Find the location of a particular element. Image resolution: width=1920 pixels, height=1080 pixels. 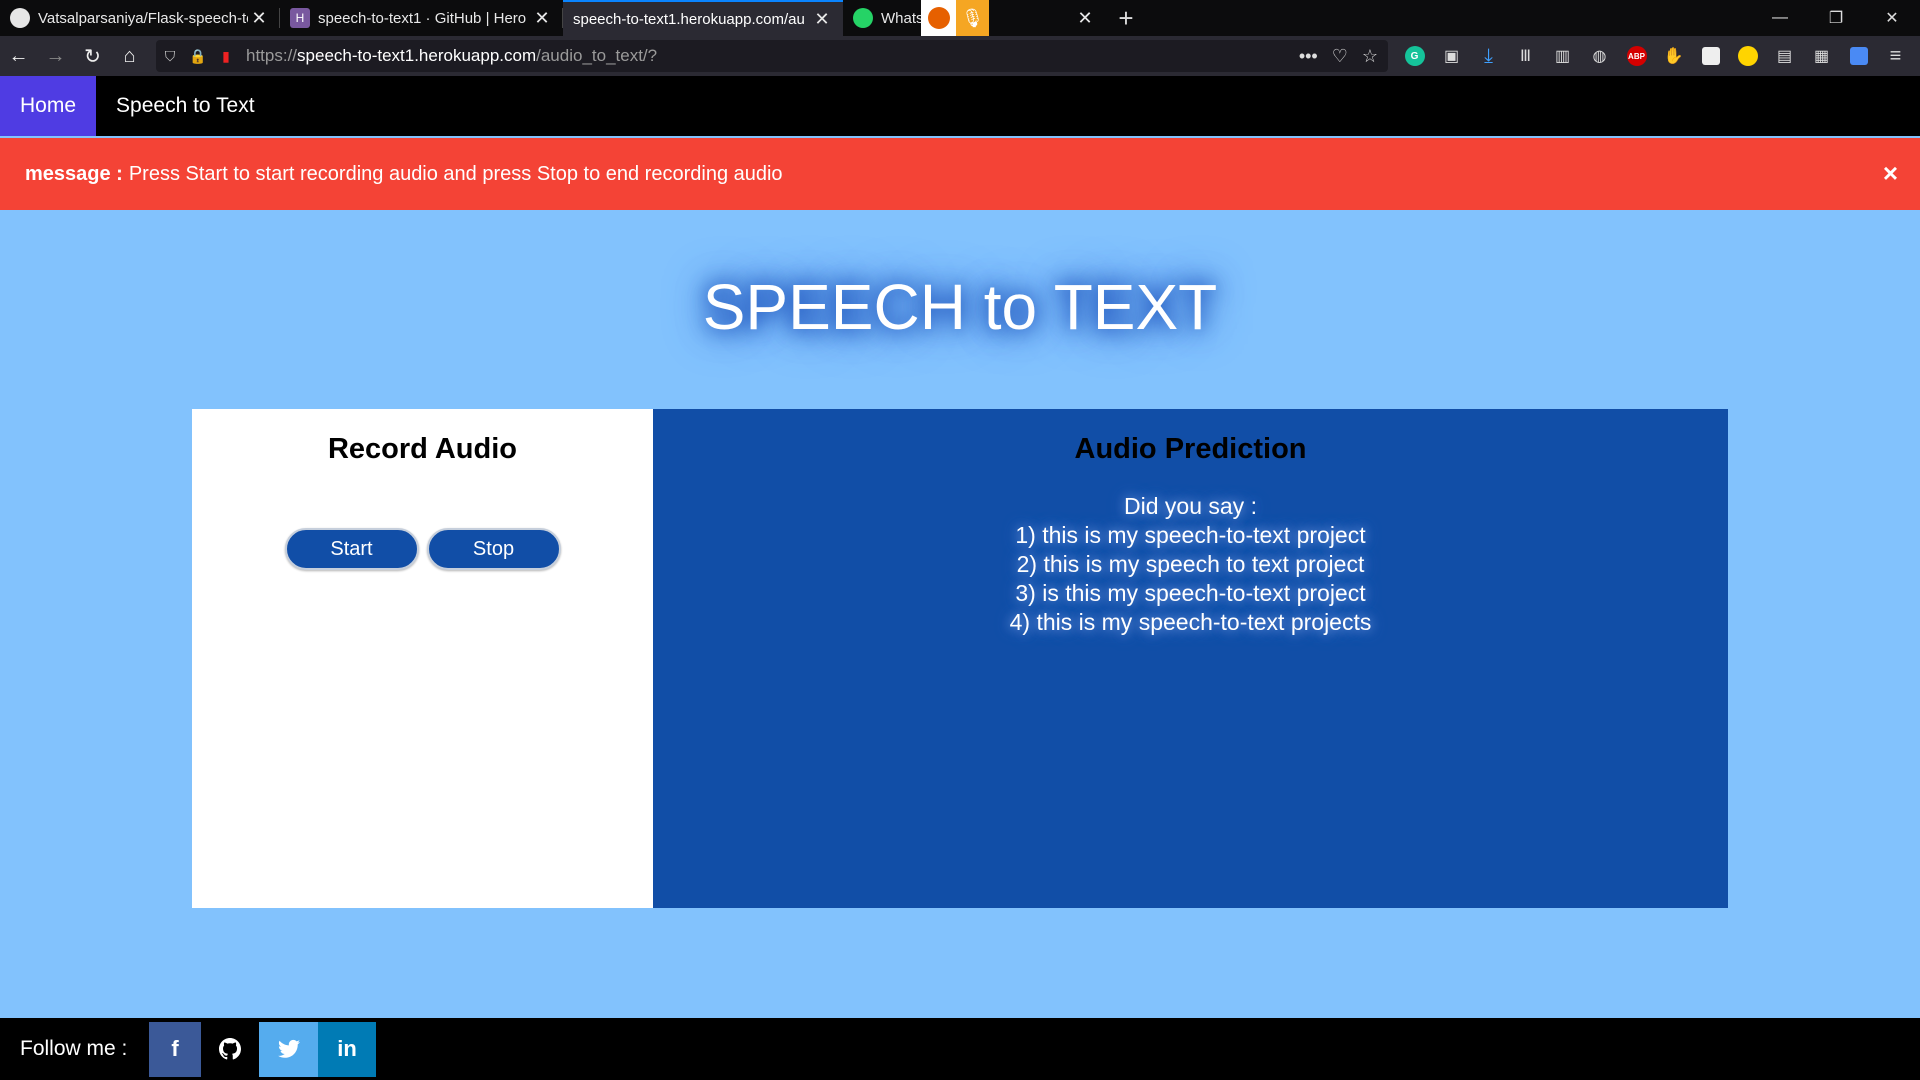

adblock-icon: ABP is located at coordinates (1636, 56).